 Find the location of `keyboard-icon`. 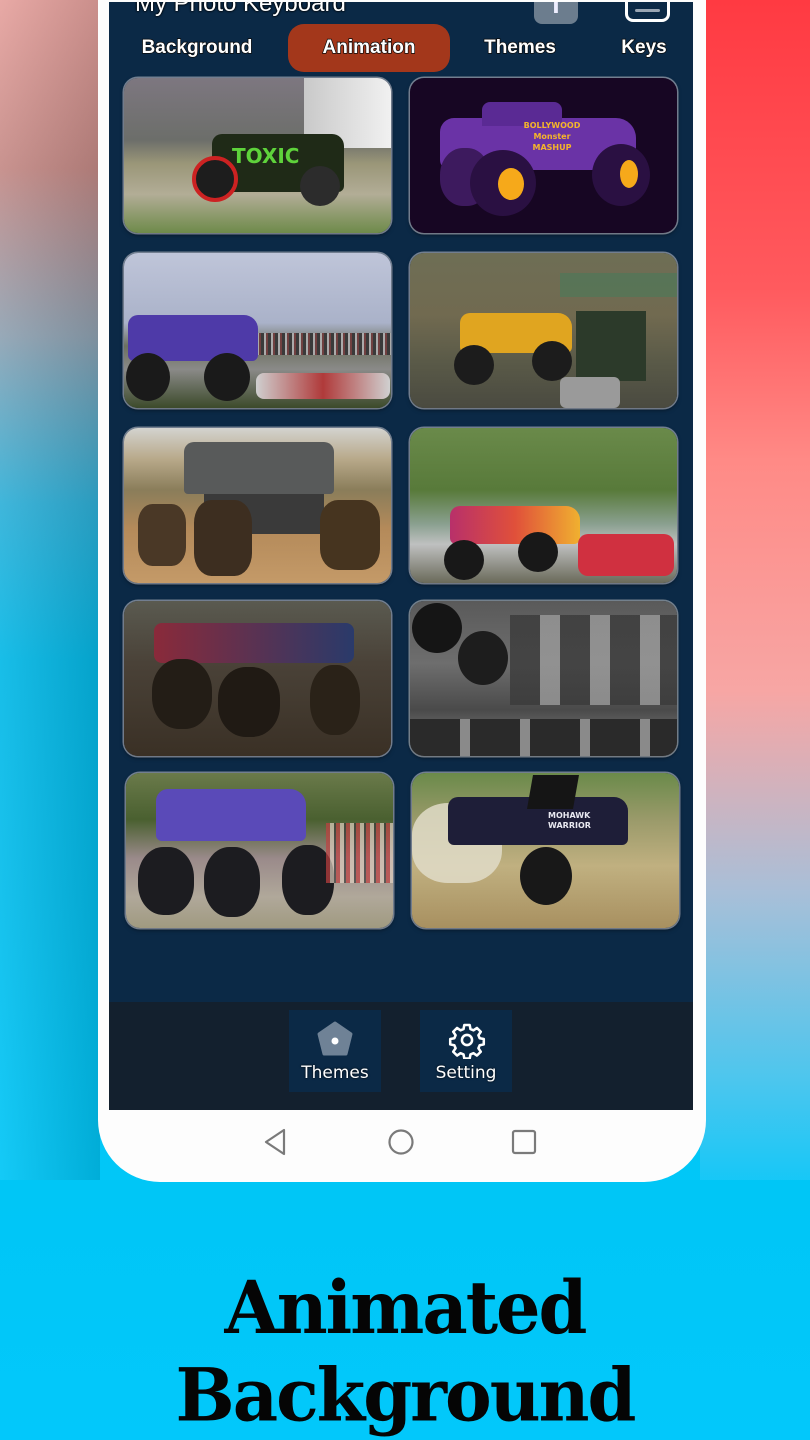

keyboard-icon is located at coordinates (647, 10).